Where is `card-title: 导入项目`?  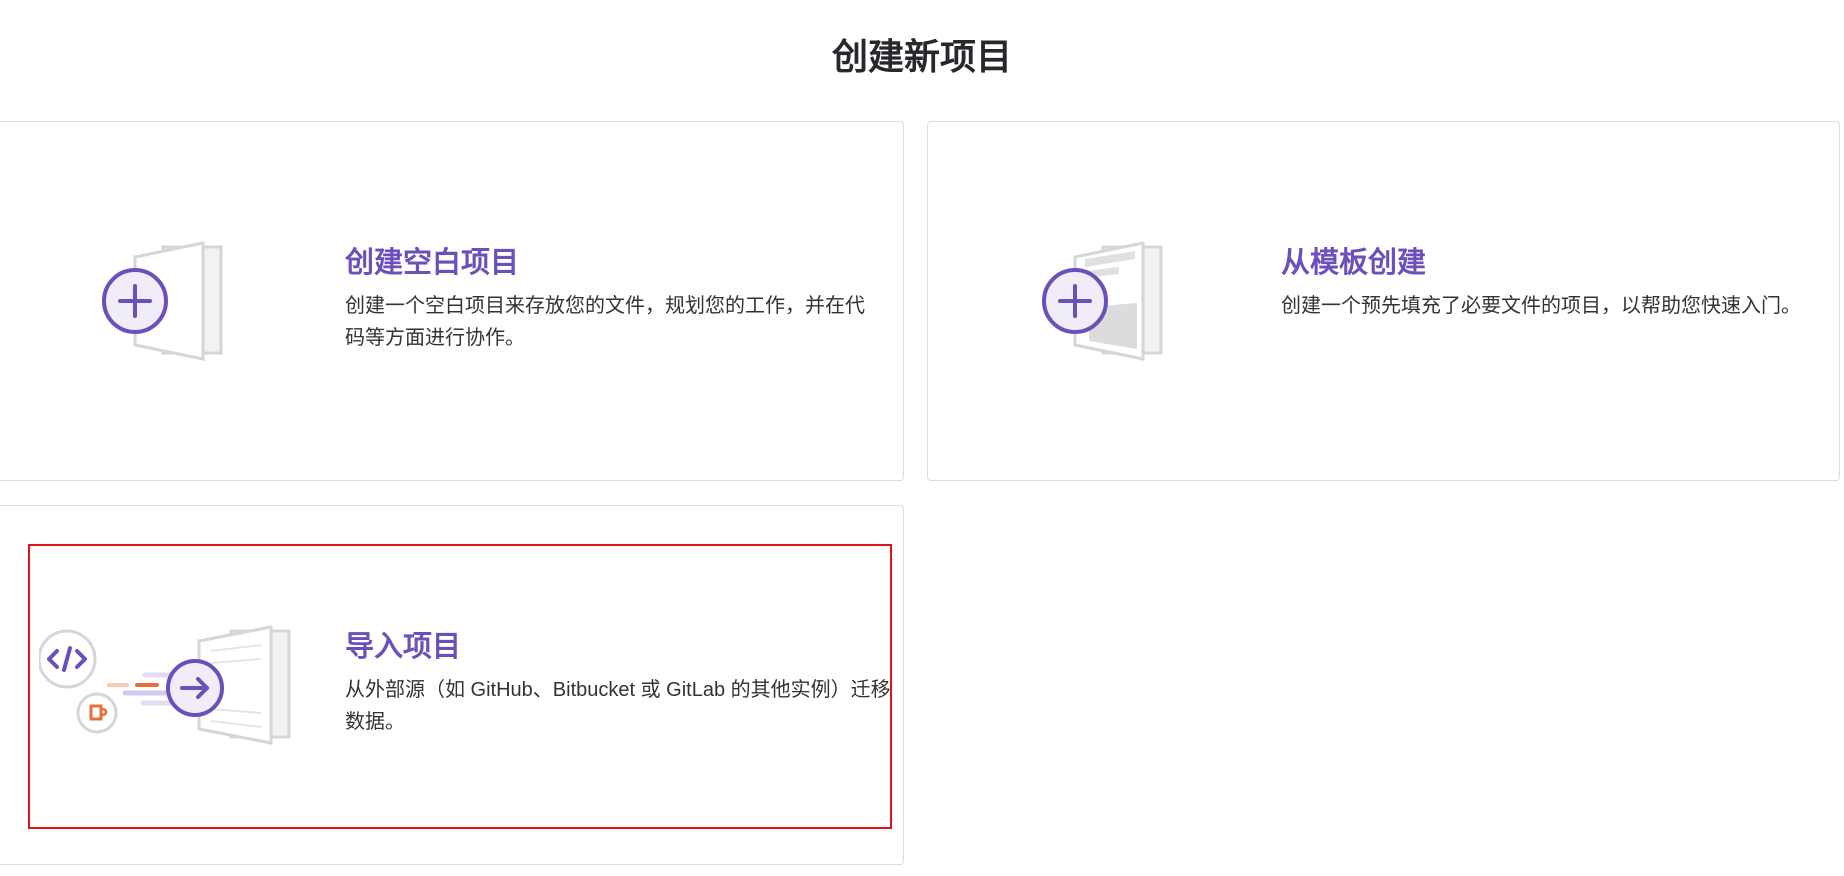 card-title: 导入项目 is located at coordinates (403, 647).